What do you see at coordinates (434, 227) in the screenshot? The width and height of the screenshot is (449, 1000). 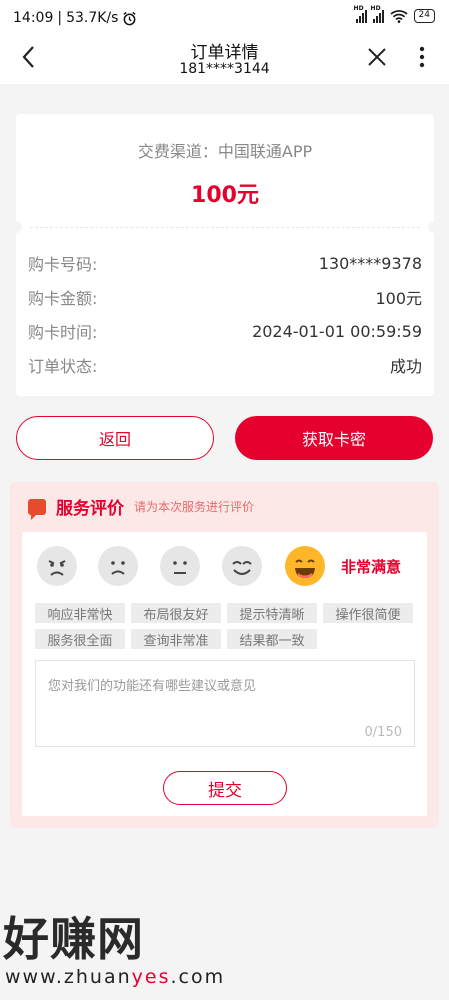 I see `card-notch-right` at bounding box center [434, 227].